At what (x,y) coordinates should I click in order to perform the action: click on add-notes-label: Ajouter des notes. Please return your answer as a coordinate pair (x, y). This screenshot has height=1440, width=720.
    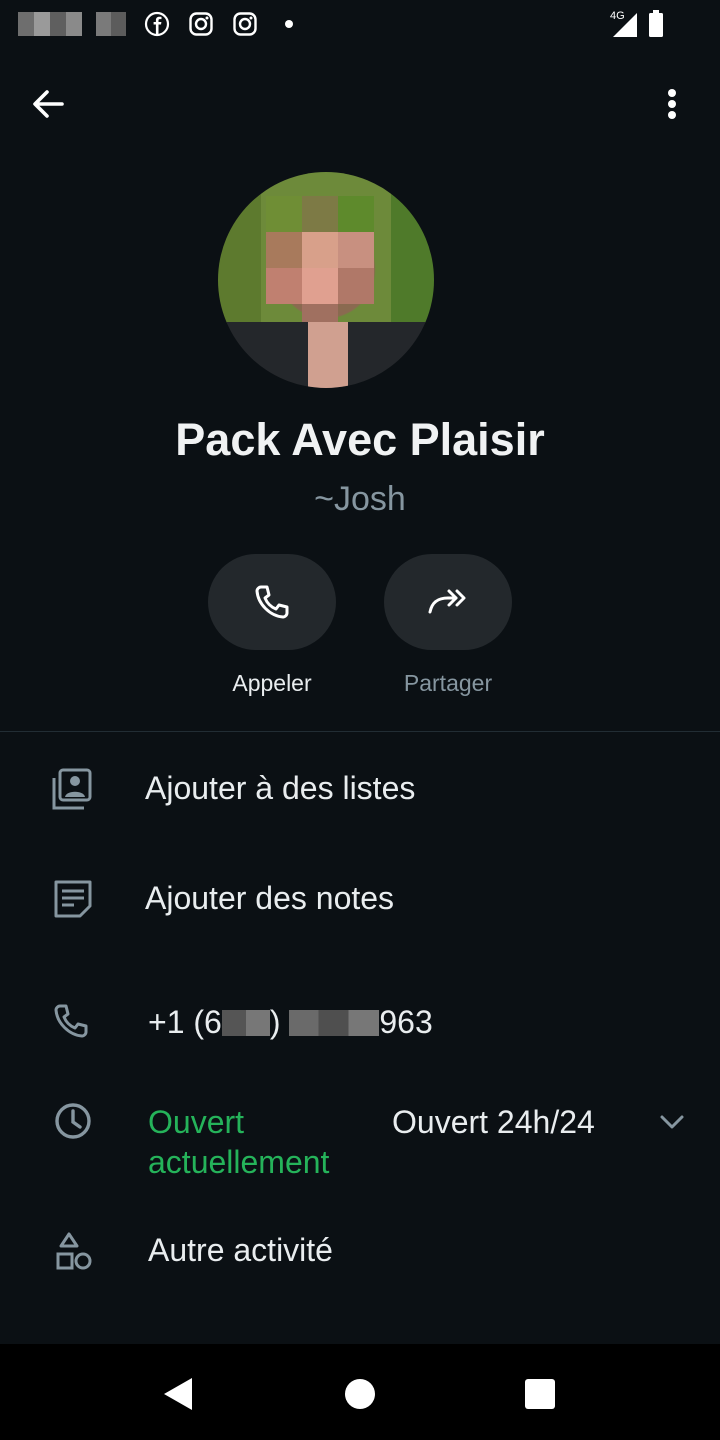
    Looking at the image, I should click on (270, 898).